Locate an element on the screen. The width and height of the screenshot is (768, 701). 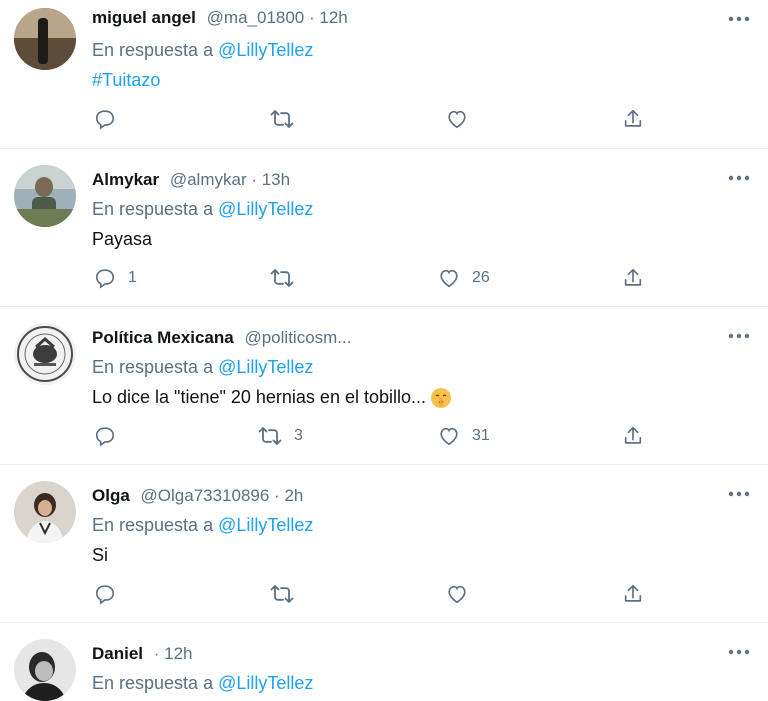
tweet-header: Daniel · 12h is located at coordinates (142, 654).